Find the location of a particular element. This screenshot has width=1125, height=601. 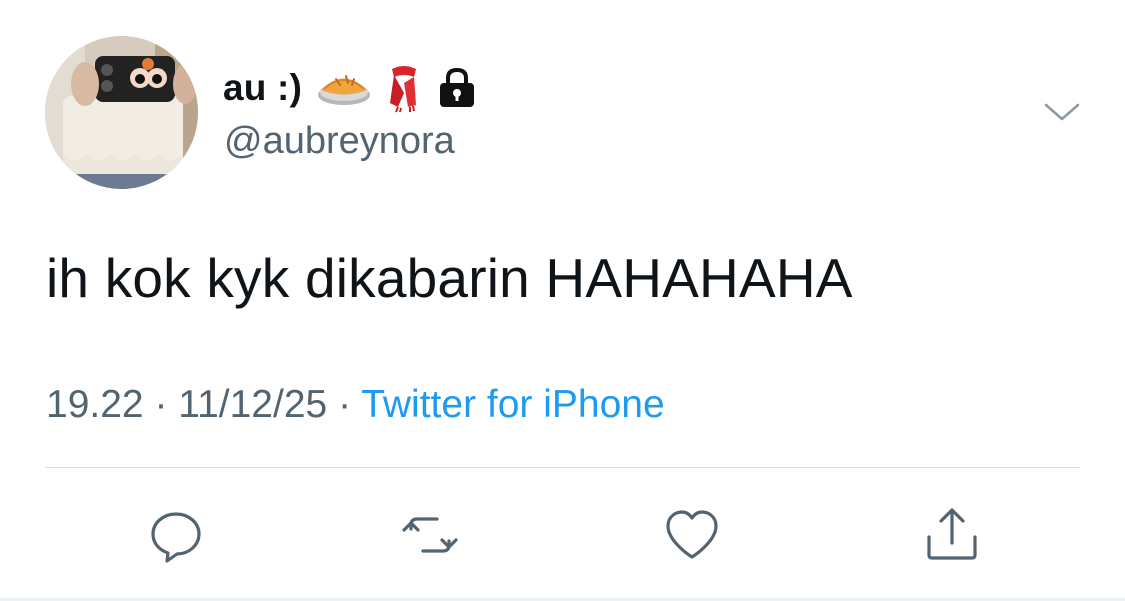

pie-emoji is located at coordinates (344, 88).